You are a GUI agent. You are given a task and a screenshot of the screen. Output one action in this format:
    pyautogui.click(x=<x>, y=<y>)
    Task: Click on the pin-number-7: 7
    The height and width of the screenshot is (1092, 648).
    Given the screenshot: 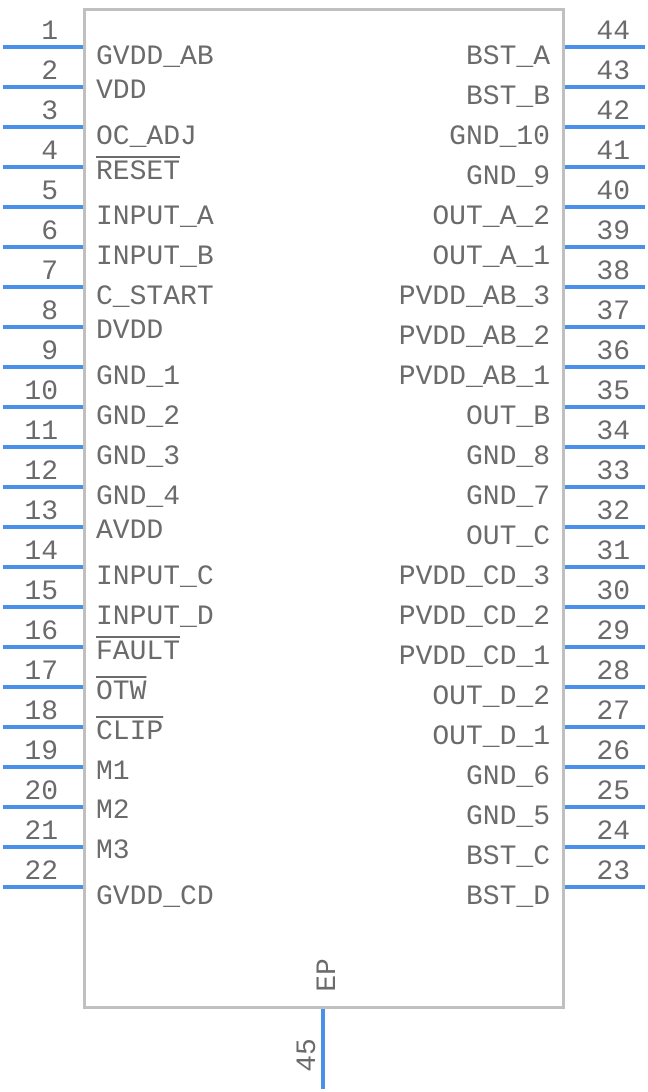 What is the action you would take?
    pyautogui.click(x=49, y=272)
    